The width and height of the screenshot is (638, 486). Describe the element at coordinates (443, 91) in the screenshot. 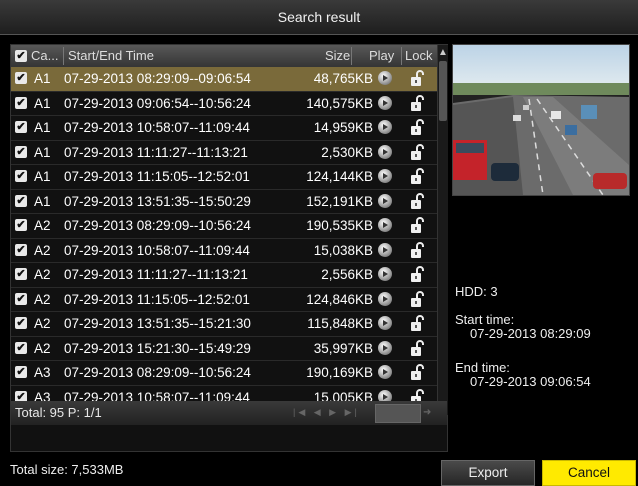

I see `scroll-thumb` at that location.